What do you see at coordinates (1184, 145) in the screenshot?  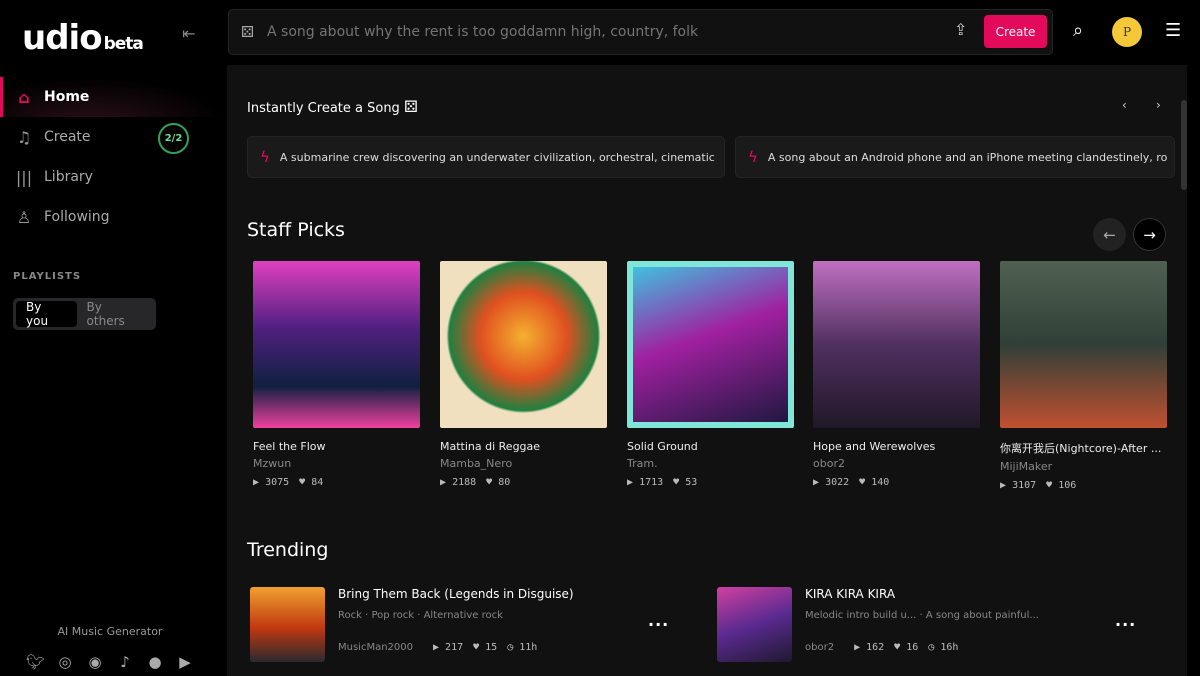 I see `scrollbar` at bounding box center [1184, 145].